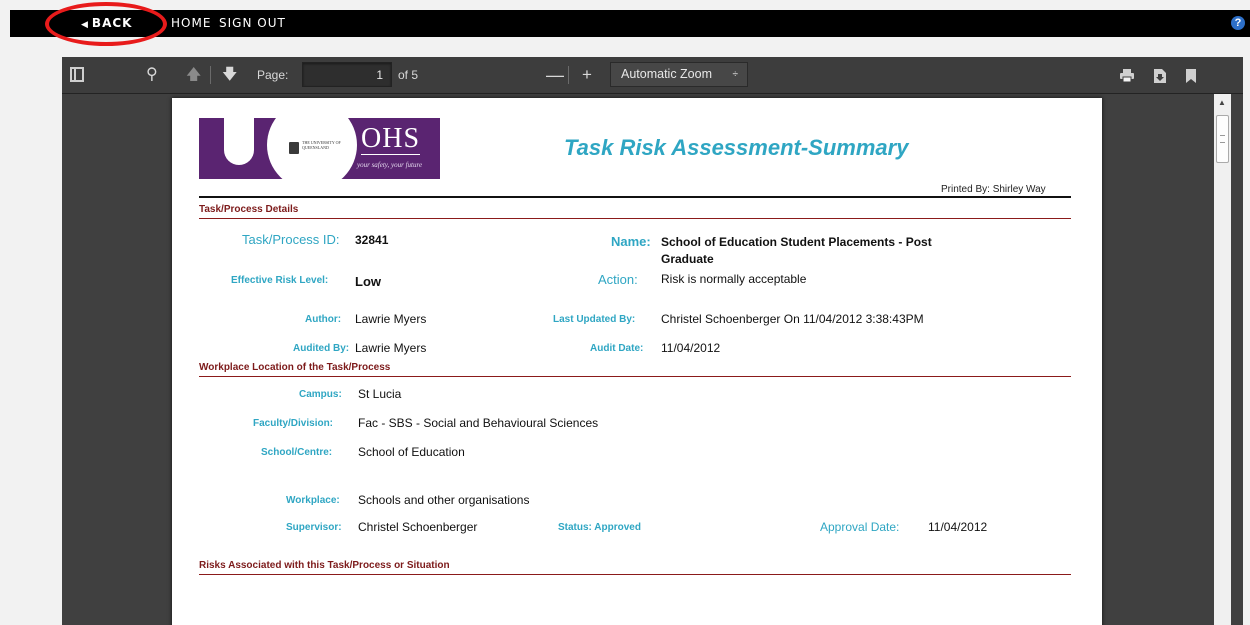 The width and height of the screenshot is (1250, 625). I want to click on sidebar-toggle-button, so click(77, 75).